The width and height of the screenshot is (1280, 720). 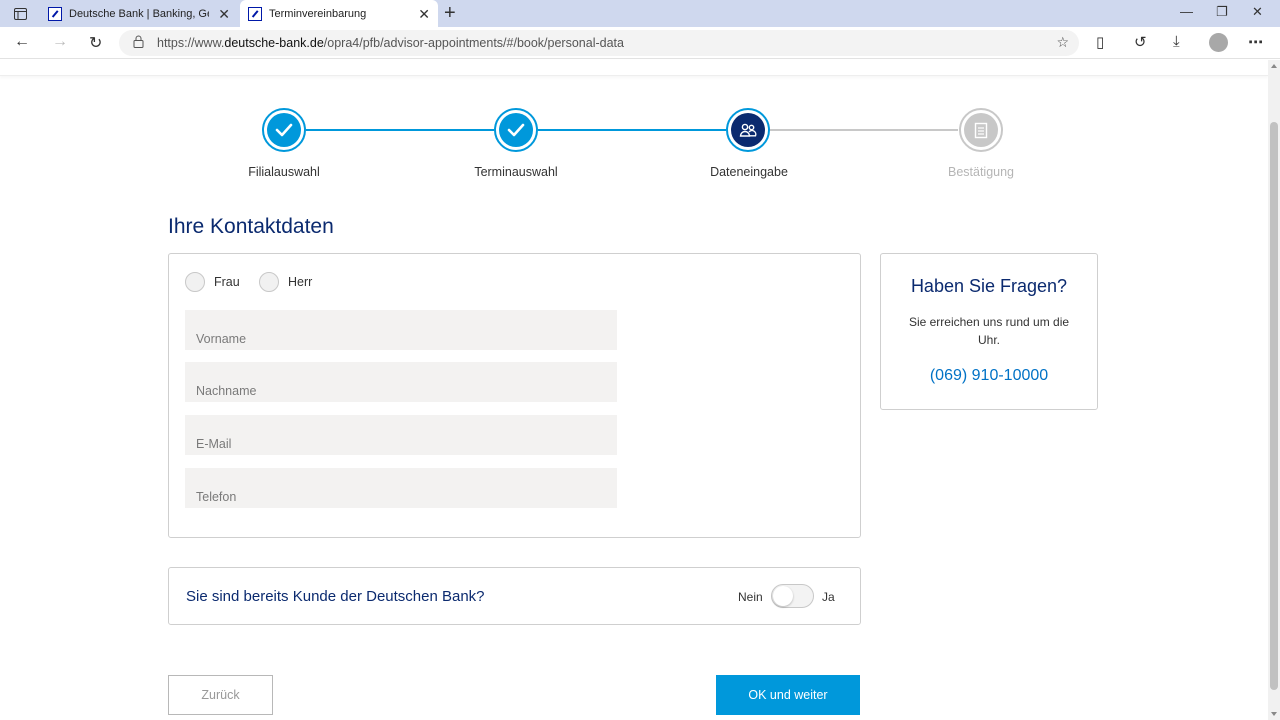 I want to click on browser-tab-deutsche-bank: Deutsche Bank | Banking, Geldanlage ✕, so click(x=139, y=13).